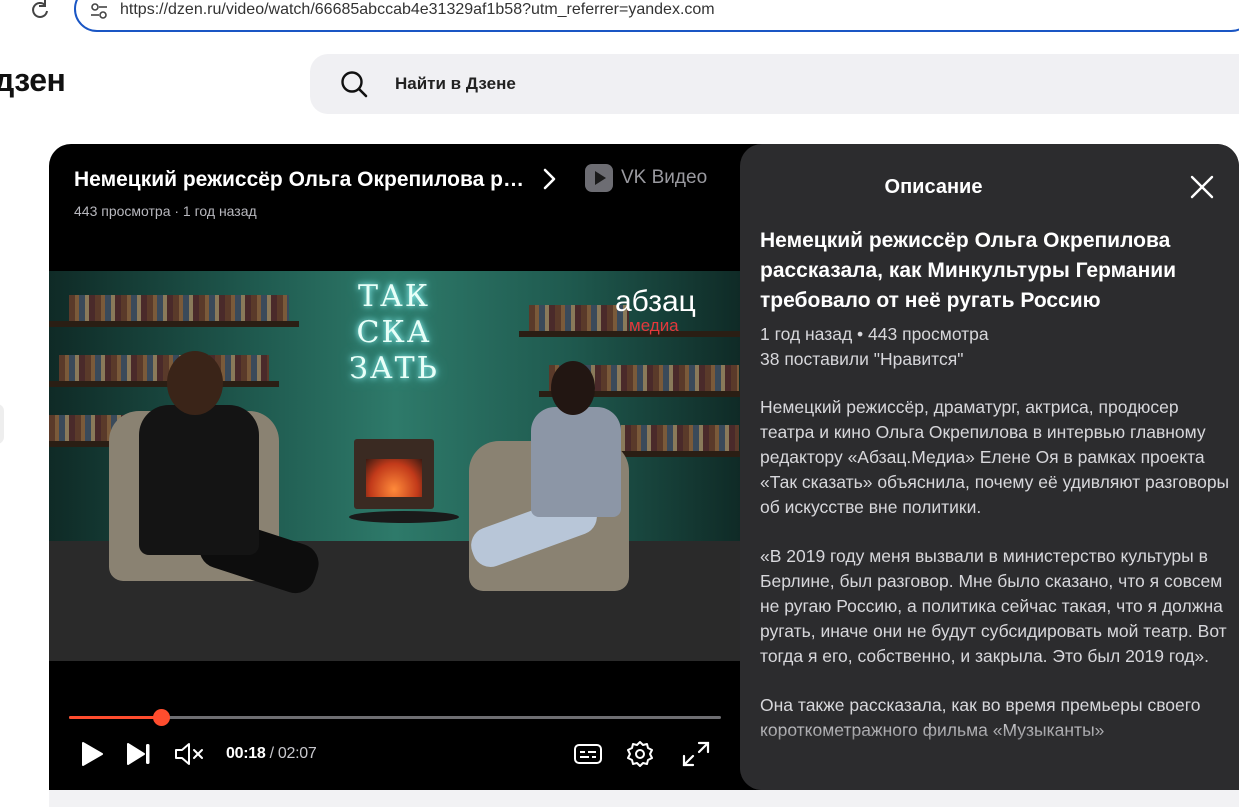  I want to click on watermark-sub: медиа, so click(654, 325).